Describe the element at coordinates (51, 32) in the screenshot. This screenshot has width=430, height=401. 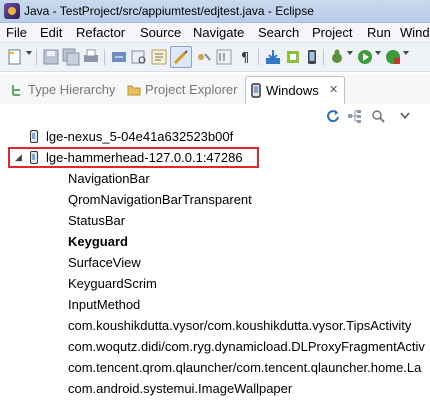
I see `menu-edit: Edit` at that location.